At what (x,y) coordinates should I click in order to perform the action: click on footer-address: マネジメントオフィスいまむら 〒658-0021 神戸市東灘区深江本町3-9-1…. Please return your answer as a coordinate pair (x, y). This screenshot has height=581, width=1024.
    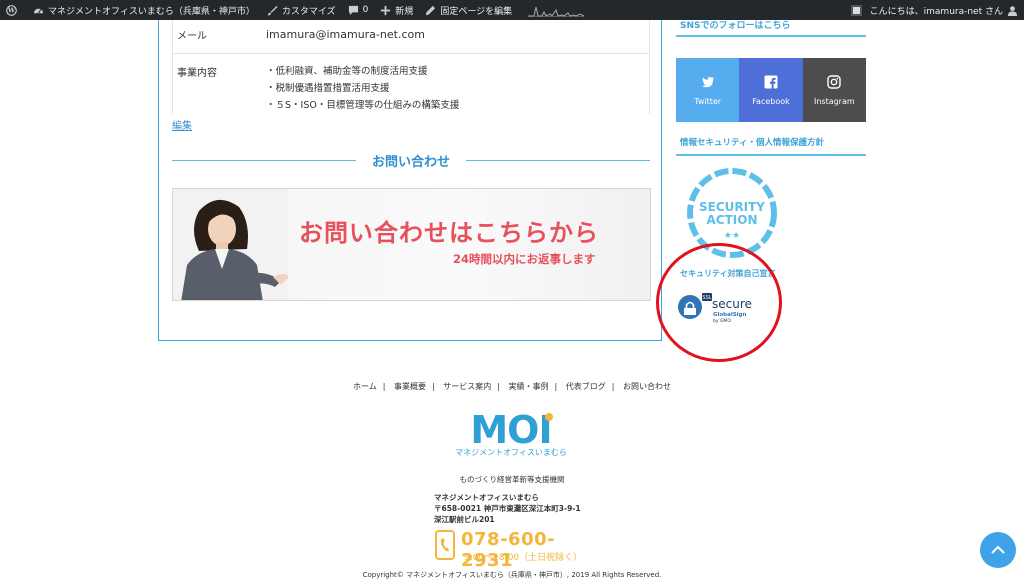
    Looking at the image, I should click on (507, 508).